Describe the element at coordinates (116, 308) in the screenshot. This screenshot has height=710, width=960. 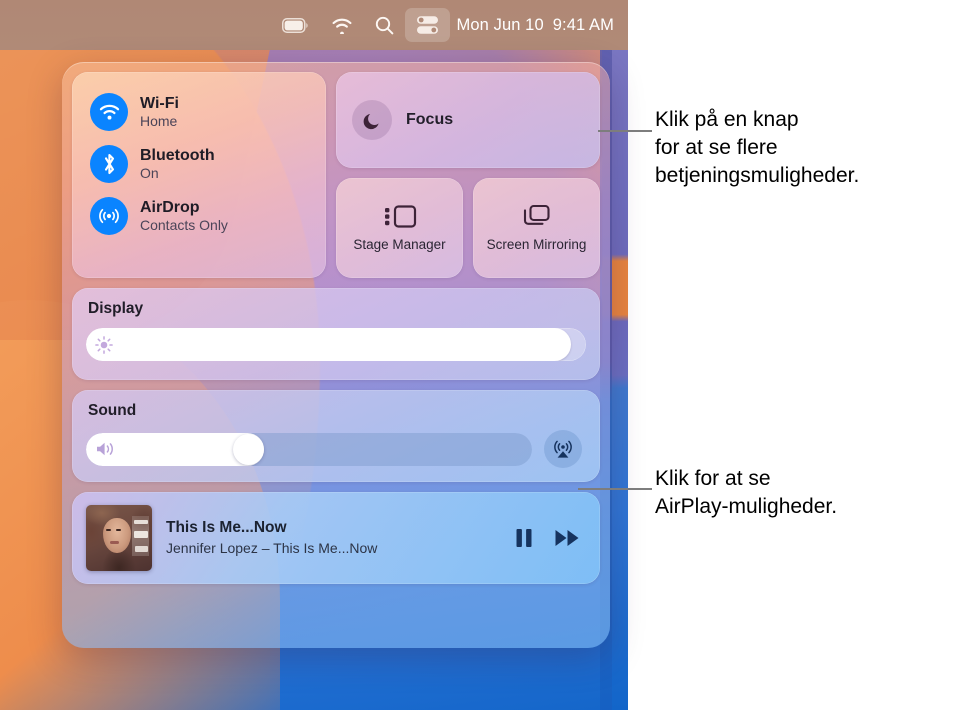
I see `display-title: Display` at that location.